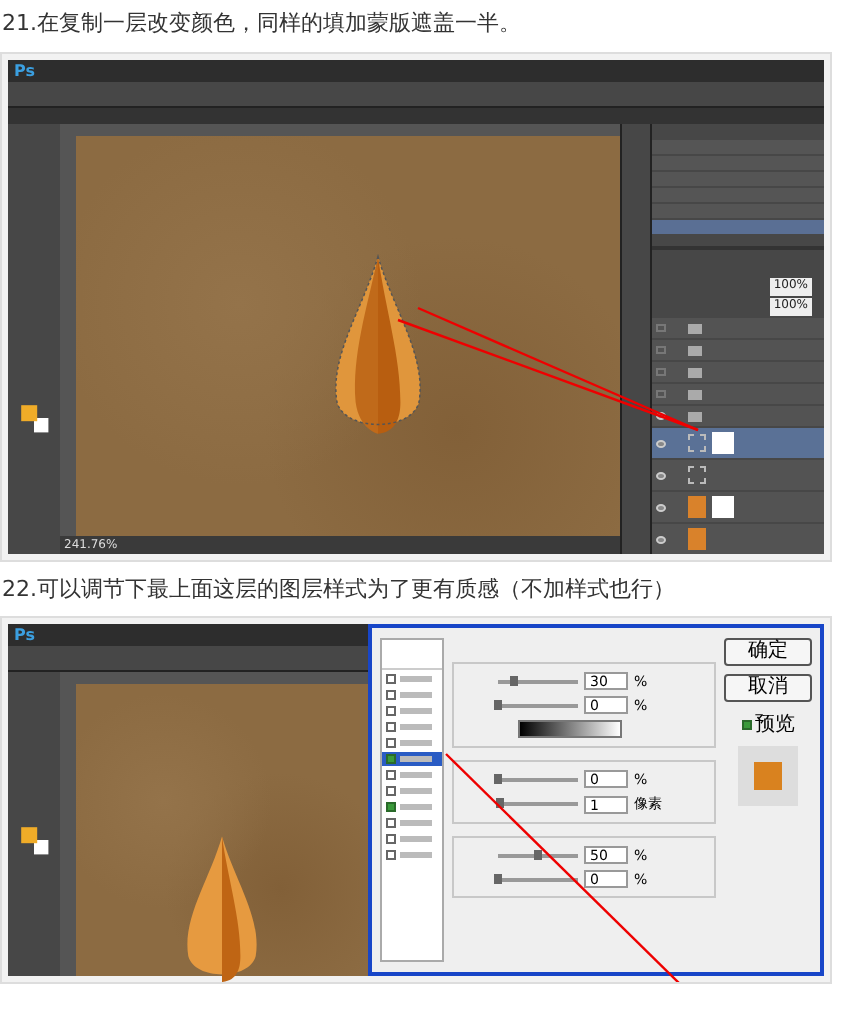 The width and height of the screenshot is (852, 1012). Describe the element at coordinates (768, 724) in the screenshot. I see `preview-checkbox: 预览` at that location.